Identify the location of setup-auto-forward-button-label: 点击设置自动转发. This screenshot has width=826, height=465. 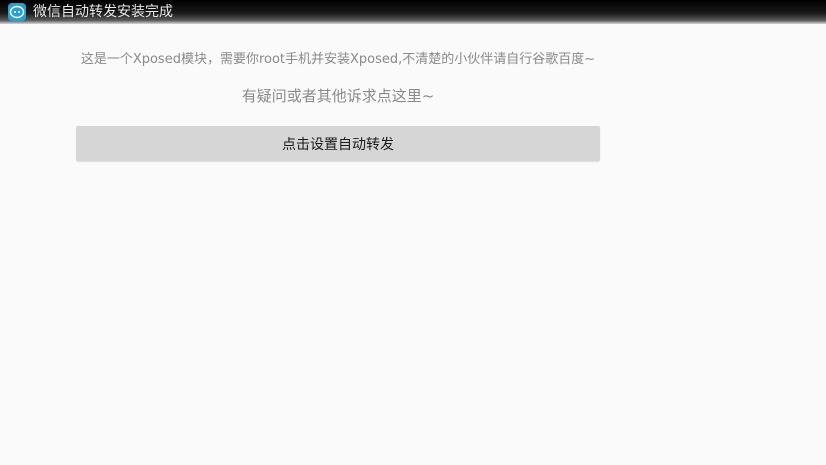
(338, 144).